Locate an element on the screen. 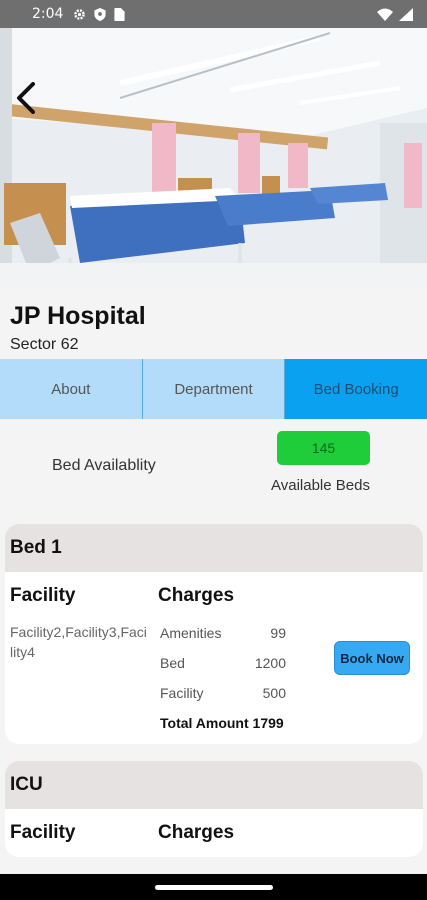  available-beds-count: 145 is located at coordinates (323, 448).